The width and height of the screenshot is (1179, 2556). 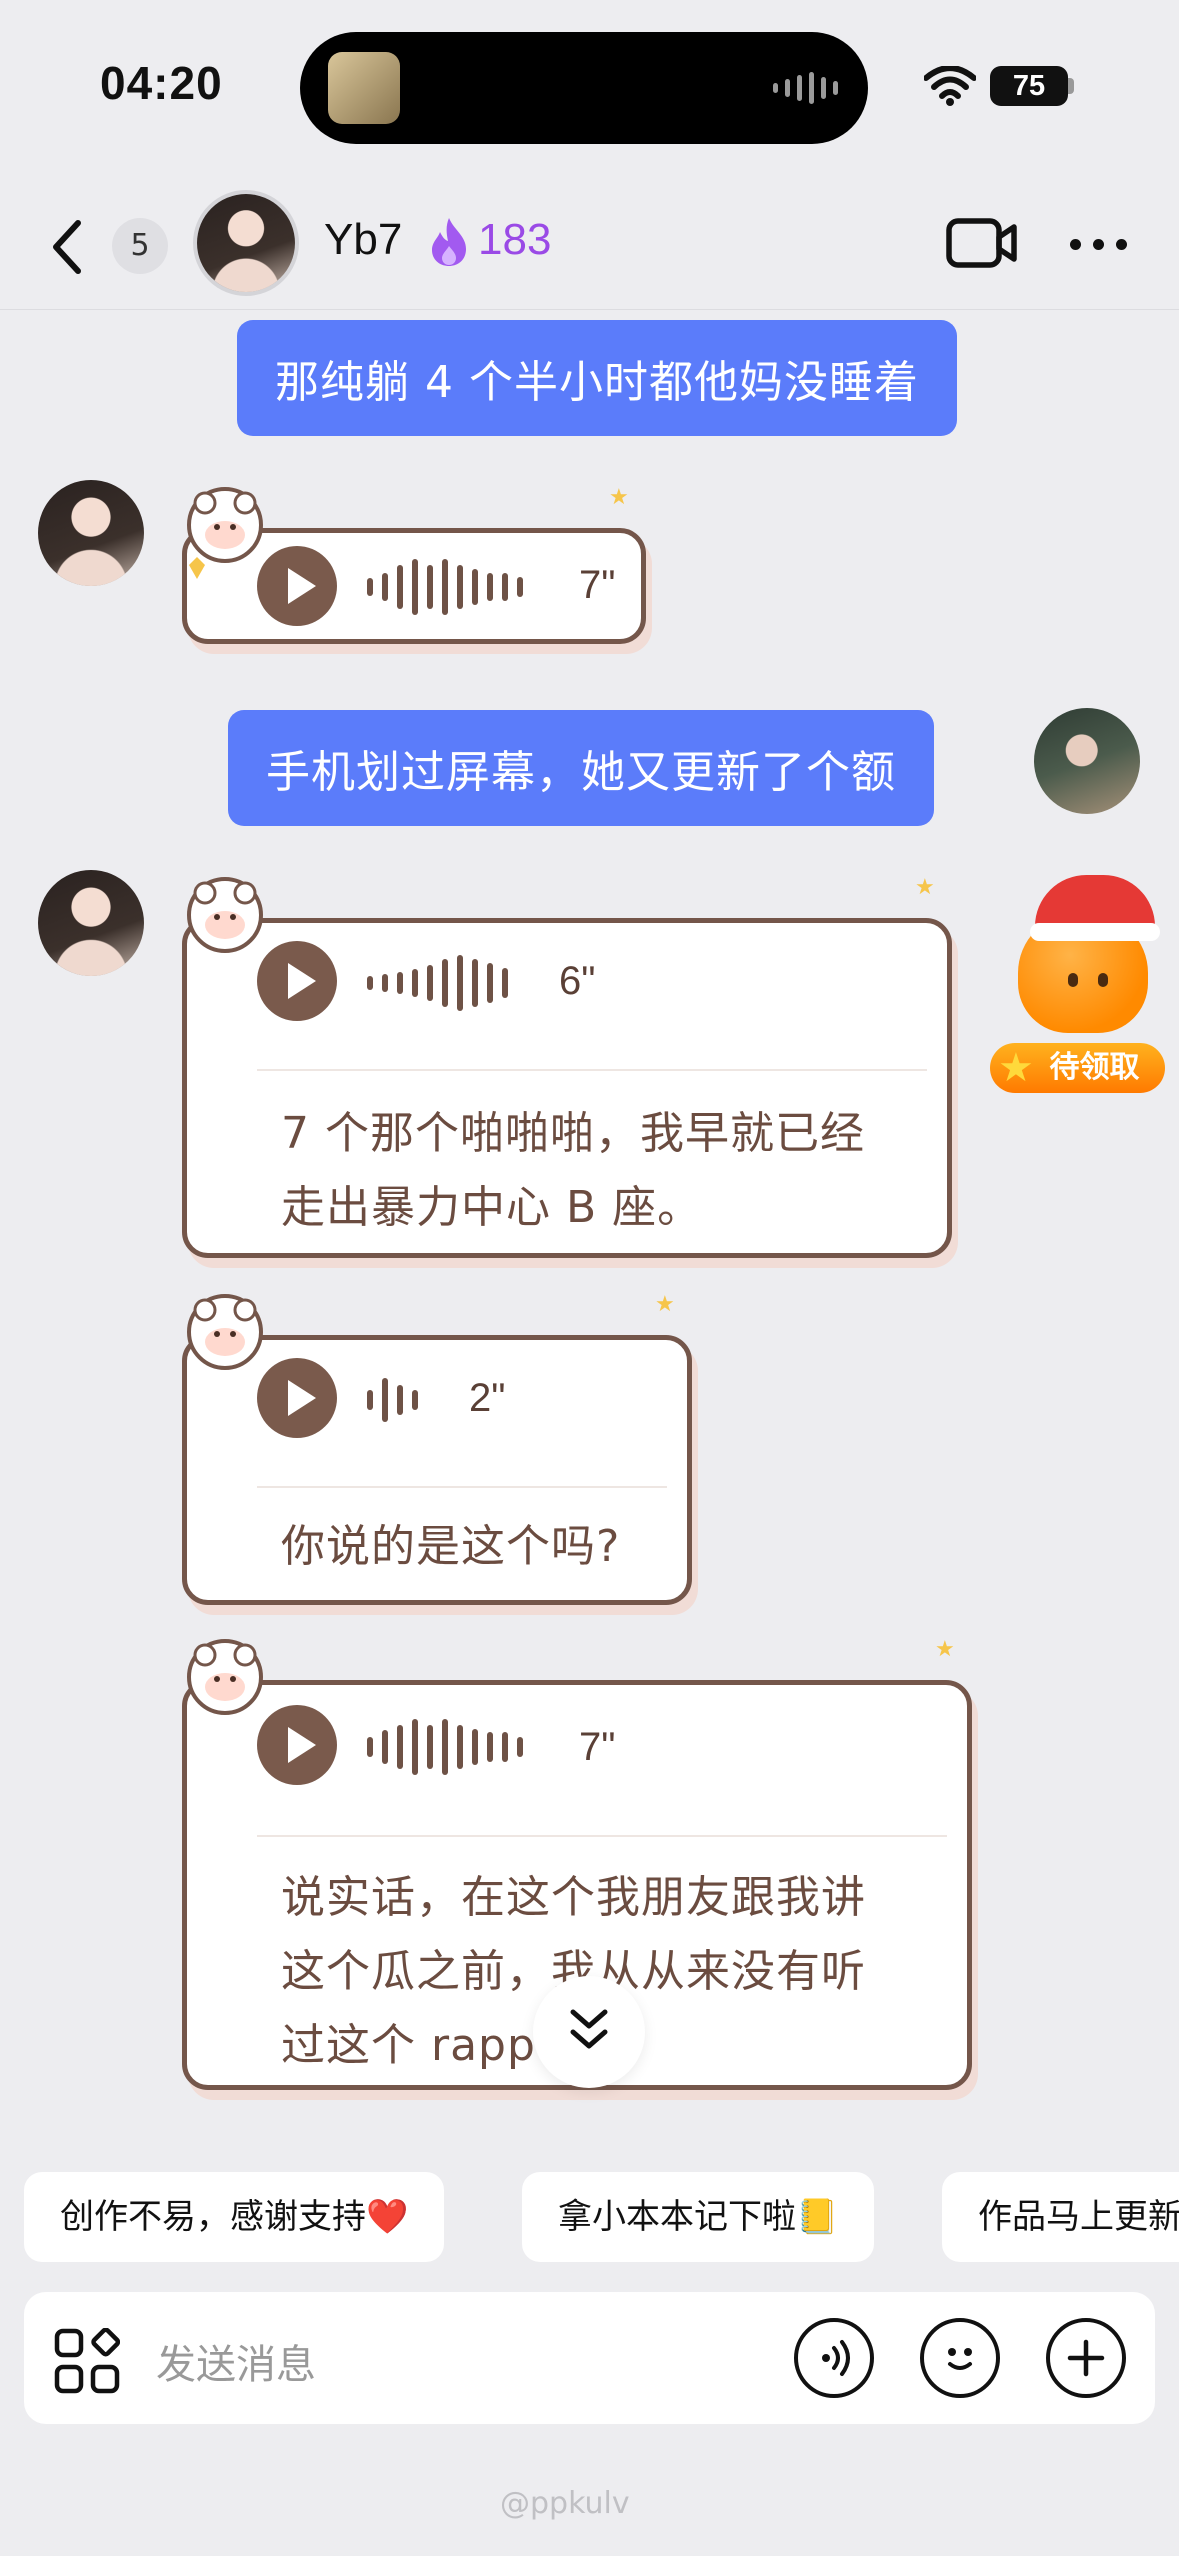 What do you see at coordinates (589, 2358) in the screenshot?
I see `message-input-bar: 发送消息` at bounding box center [589, 2358].